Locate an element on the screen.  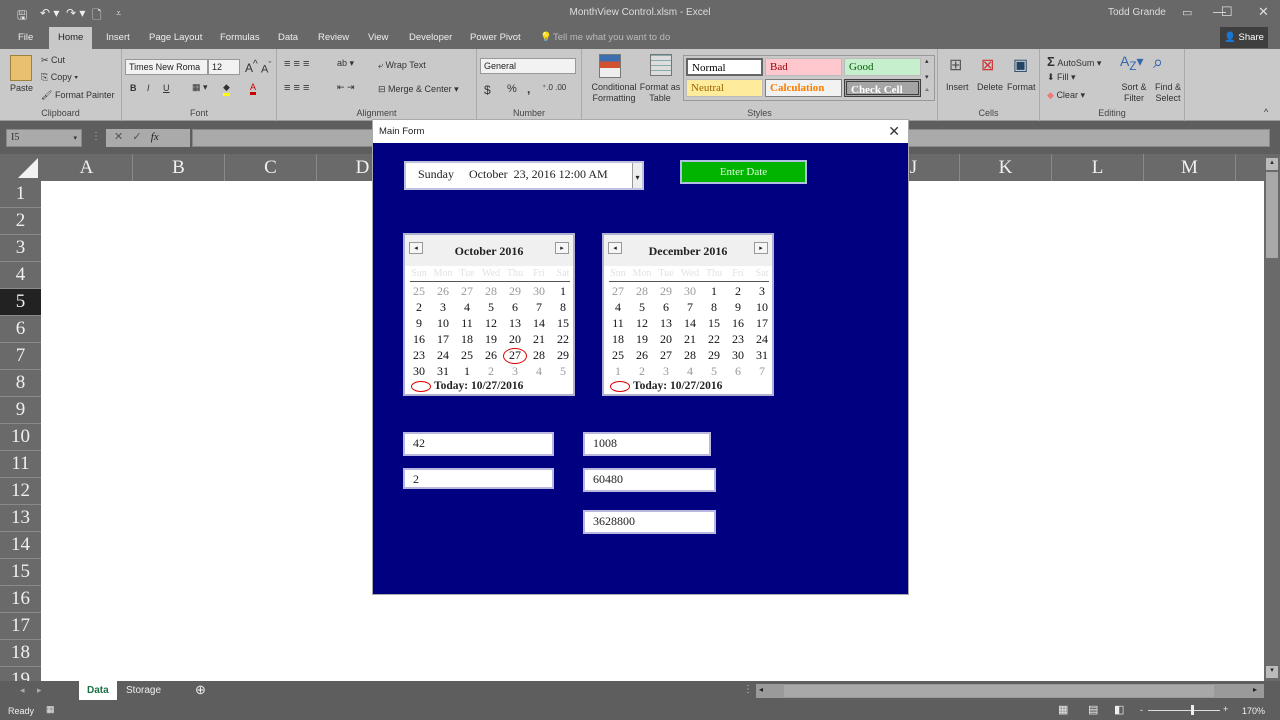
calendar-day: 23 is located at coordinates (419, 355).